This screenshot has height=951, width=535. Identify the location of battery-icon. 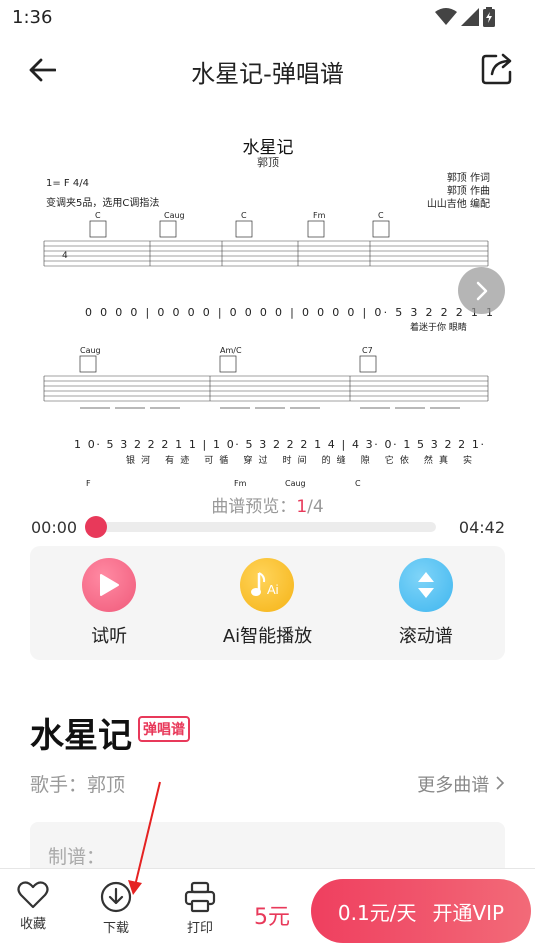
(489, 19).